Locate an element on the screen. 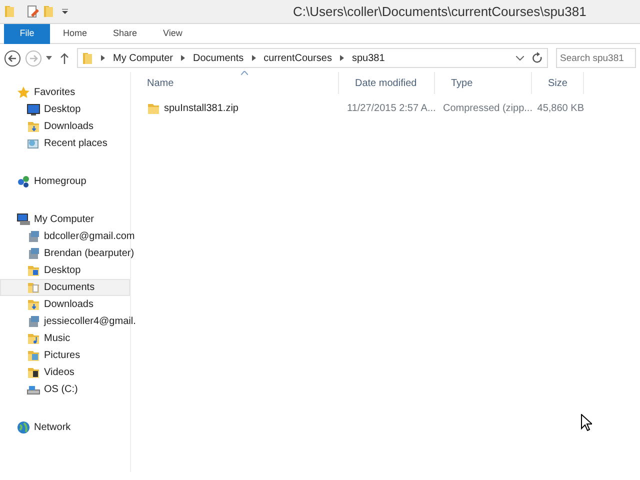  sidebar-label: Music is located at coordinates (57, 339).